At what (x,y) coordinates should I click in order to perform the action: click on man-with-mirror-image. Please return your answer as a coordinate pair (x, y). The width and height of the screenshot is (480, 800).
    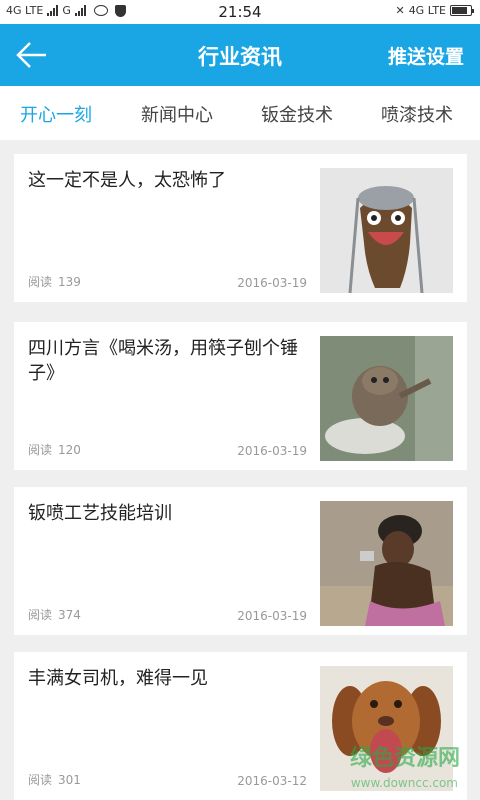
    Looking at the image, I should click on (386, 563).